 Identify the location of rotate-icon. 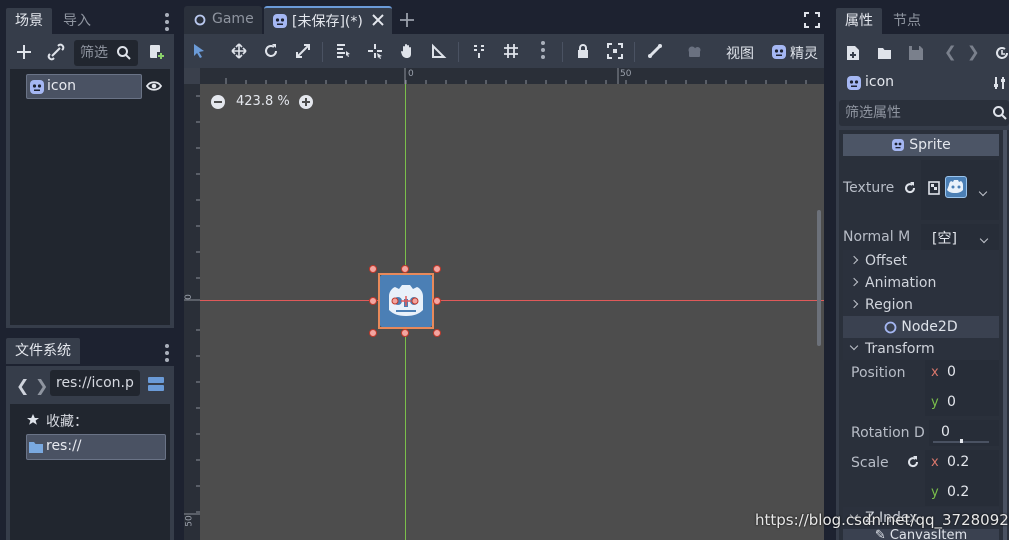
(271, 50).